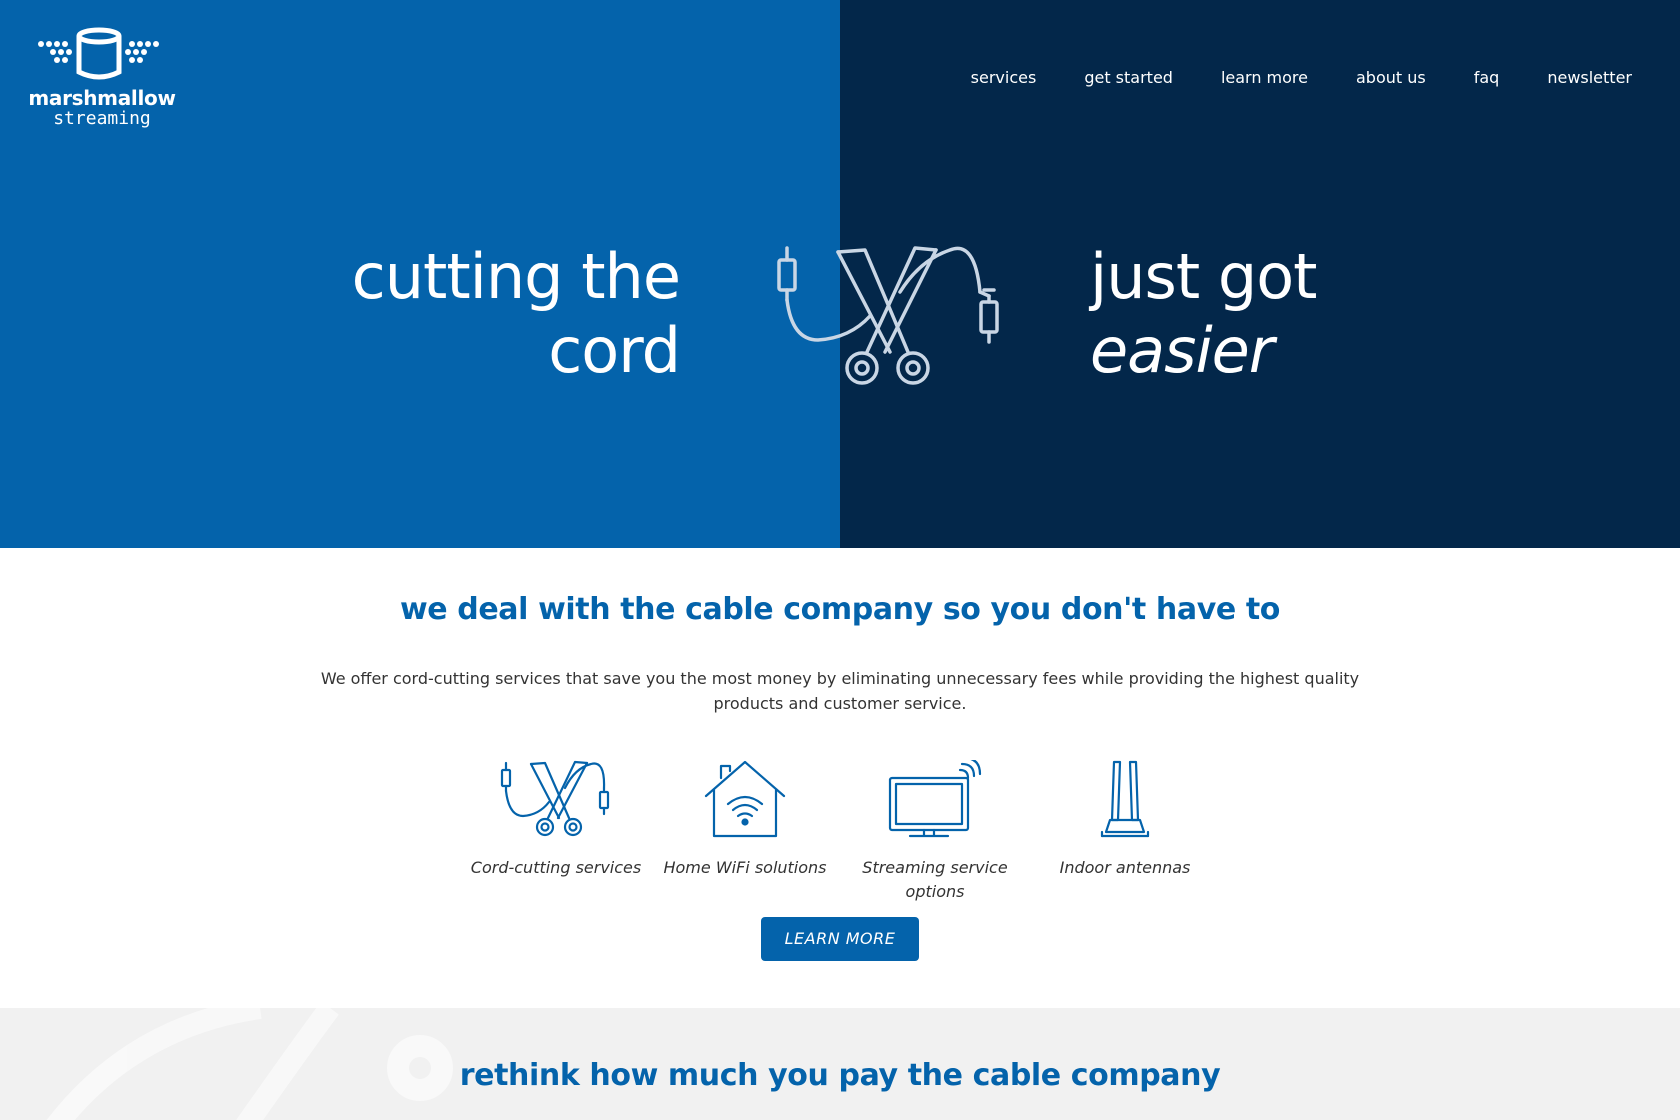  What do you see at coordinates (935, 879) in the screenshot?
I see `feature-label: Streaming service options` at bounding box center [935, 879].